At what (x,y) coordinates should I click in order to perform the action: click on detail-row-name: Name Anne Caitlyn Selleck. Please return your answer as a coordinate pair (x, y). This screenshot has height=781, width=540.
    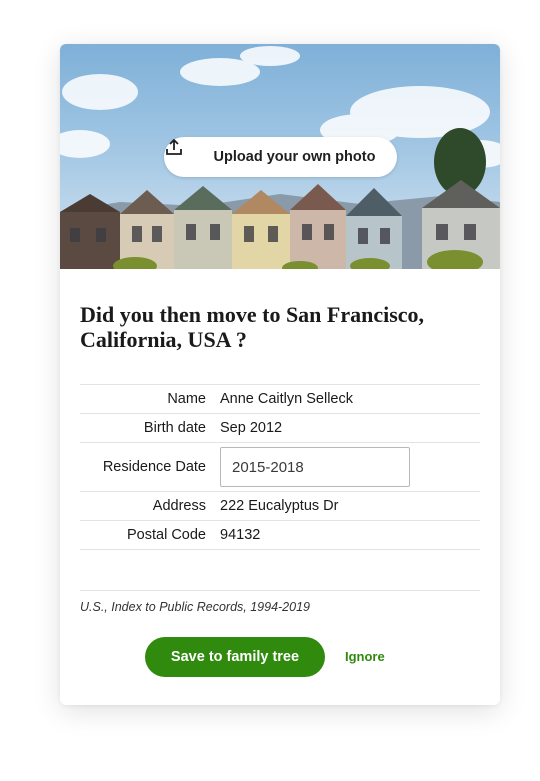
    Looking at the image, I should click on (280, 399).